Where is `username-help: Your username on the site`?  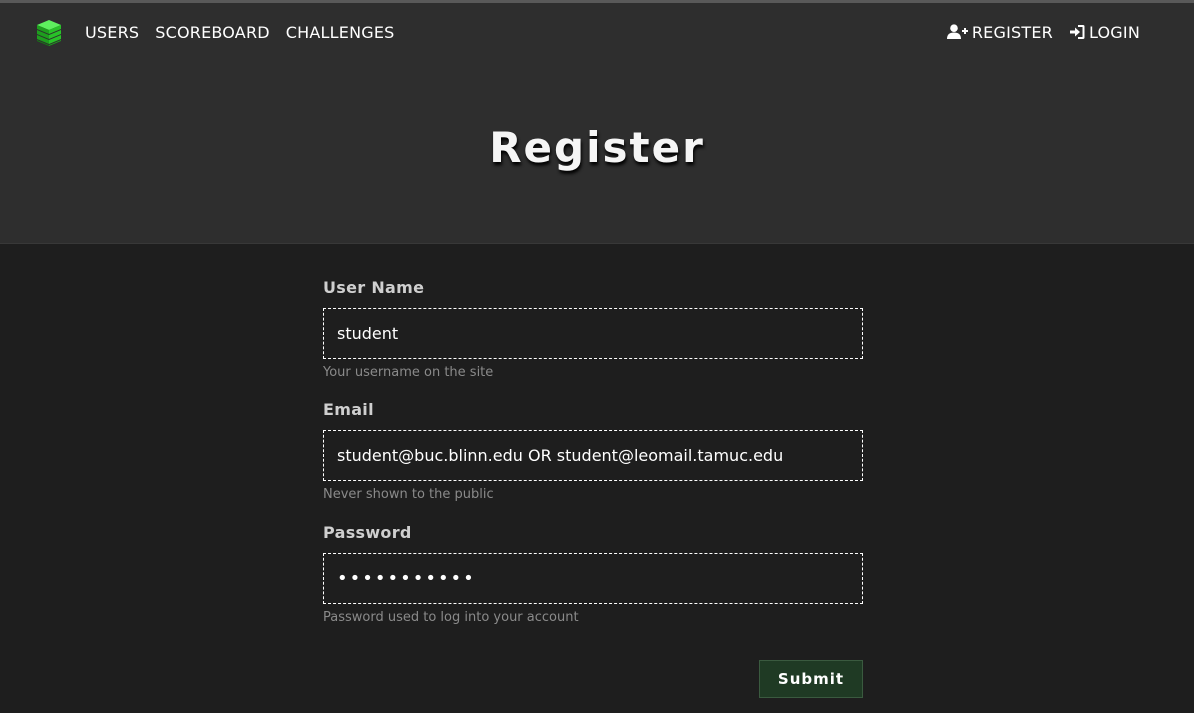
username-help: Your username on the site is located at coordinates (408, 372).